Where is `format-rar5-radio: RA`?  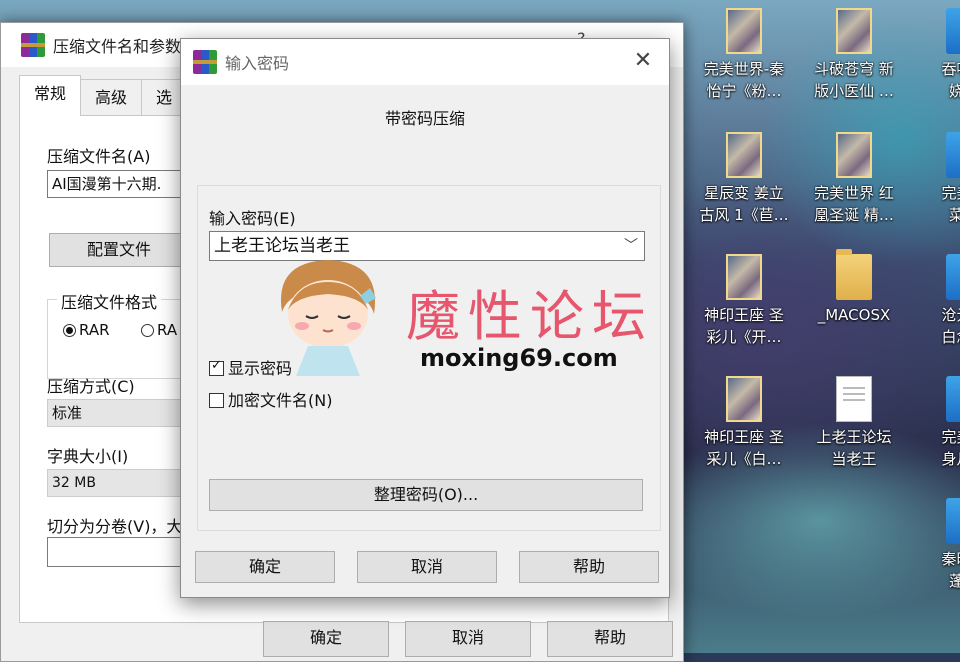
format-rar5-radio: RA is located at coordinates (159, 330).